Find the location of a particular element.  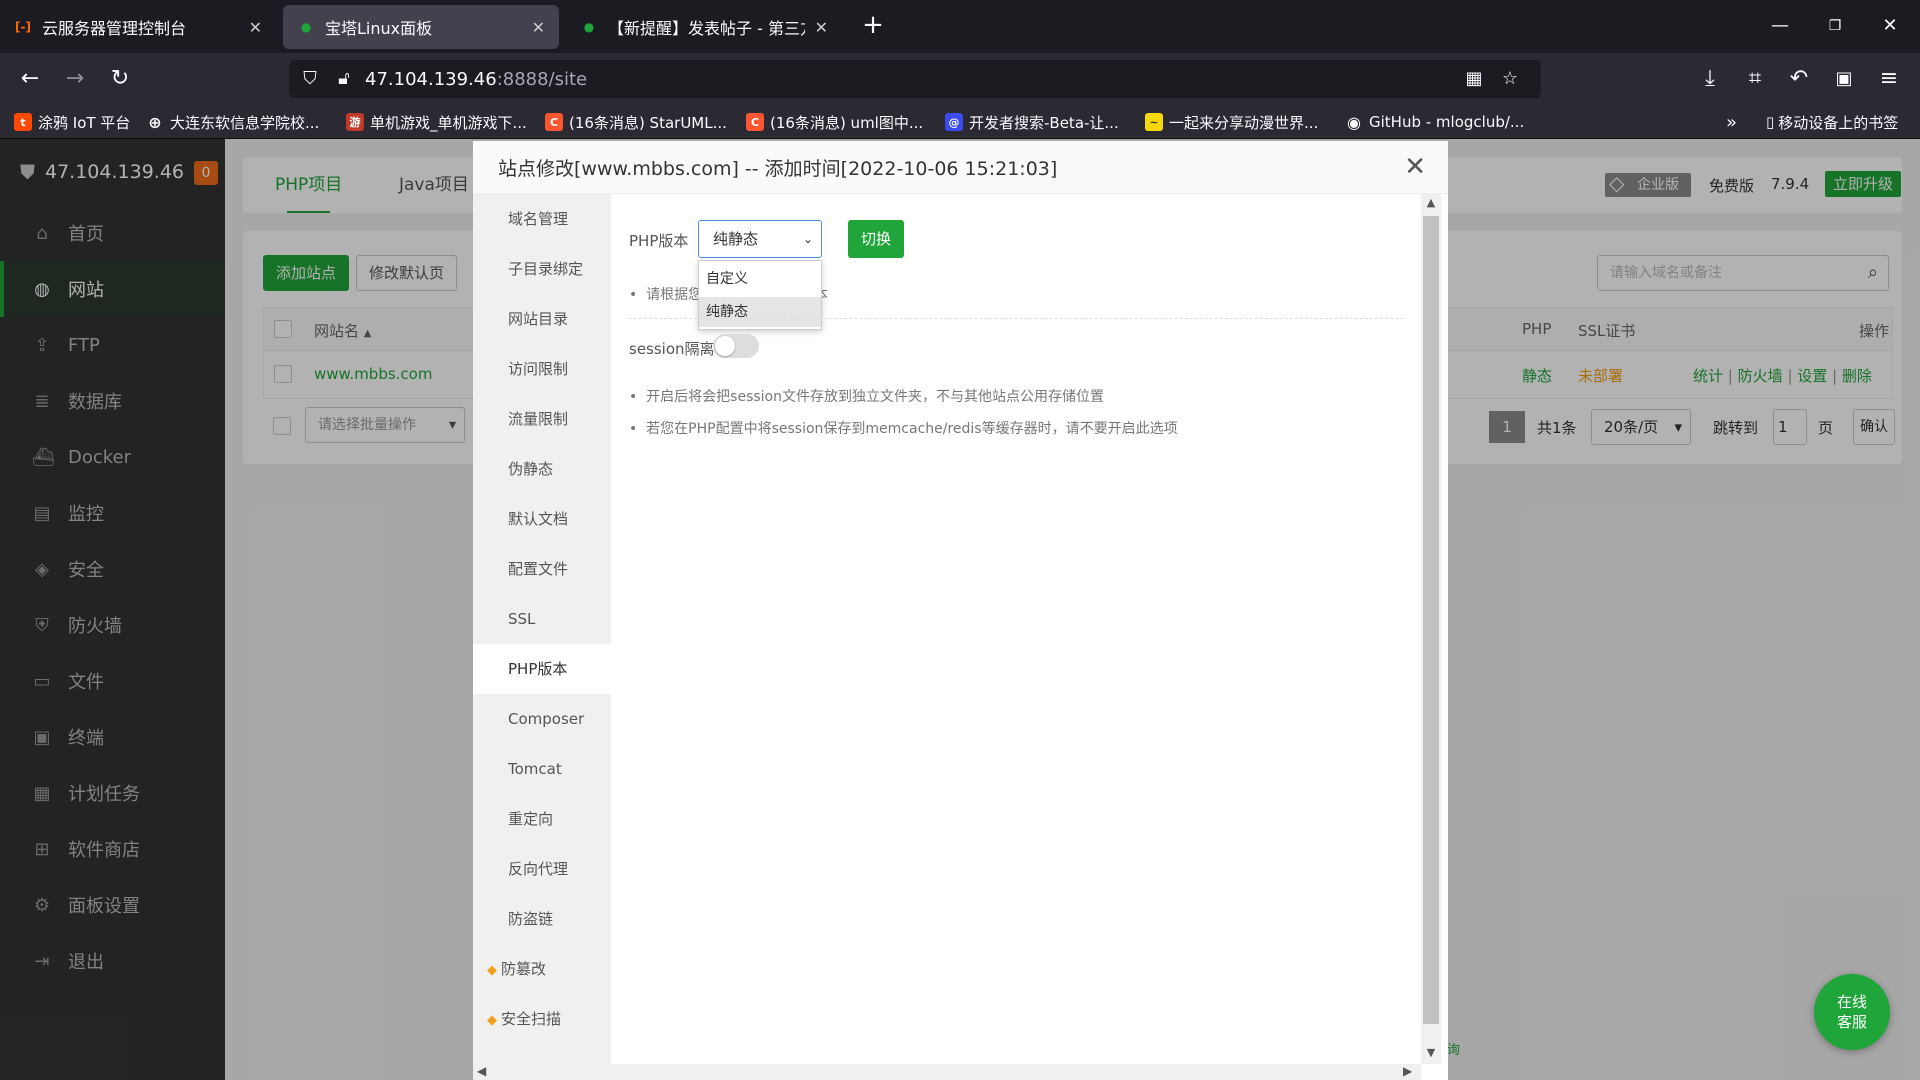

modal-nav-security-scan: ◆ 安全扫描 is located at coordinates (542, 1019).